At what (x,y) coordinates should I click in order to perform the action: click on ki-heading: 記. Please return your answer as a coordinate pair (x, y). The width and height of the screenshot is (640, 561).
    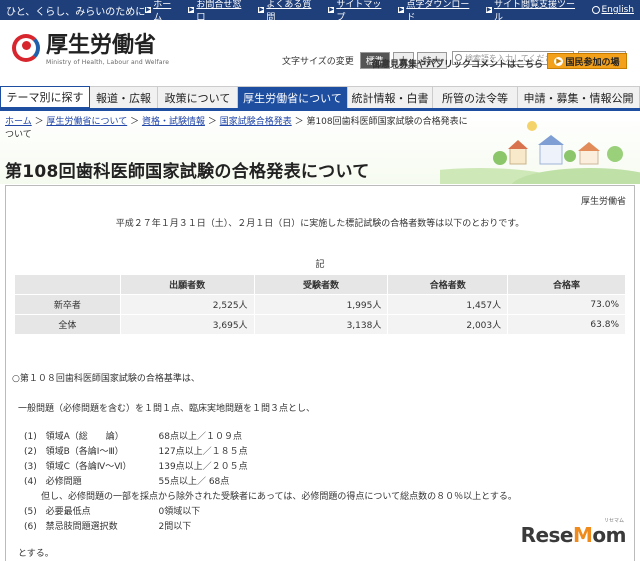
    Looking at the image, I should click on (320, 265).